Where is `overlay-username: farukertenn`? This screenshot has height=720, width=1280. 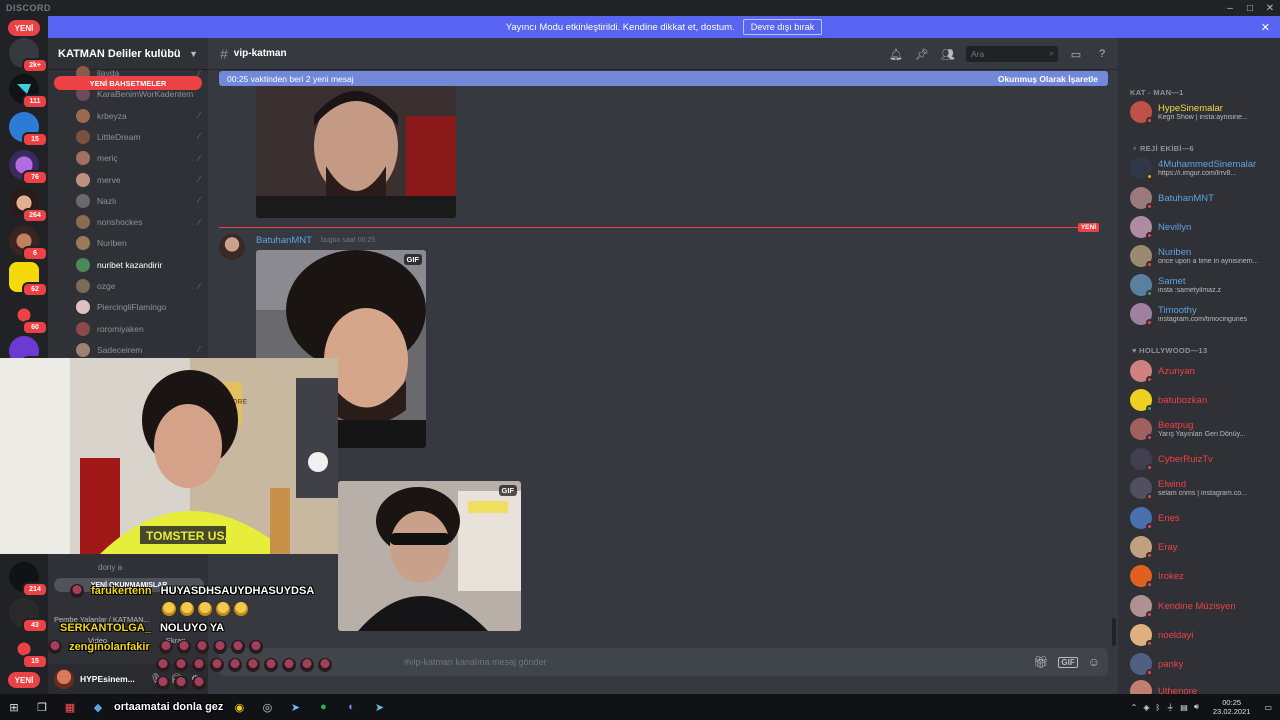
overlay-username: farukertenn is located at coordinates (121, 590).